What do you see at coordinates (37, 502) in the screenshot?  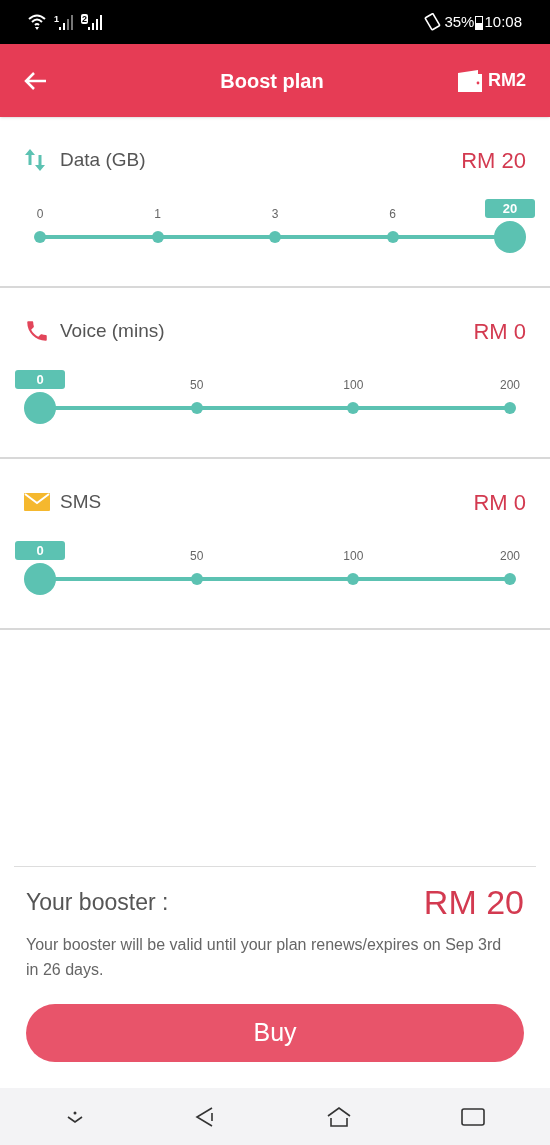 I see `envelope-icon` at bounding box center [37, 502].